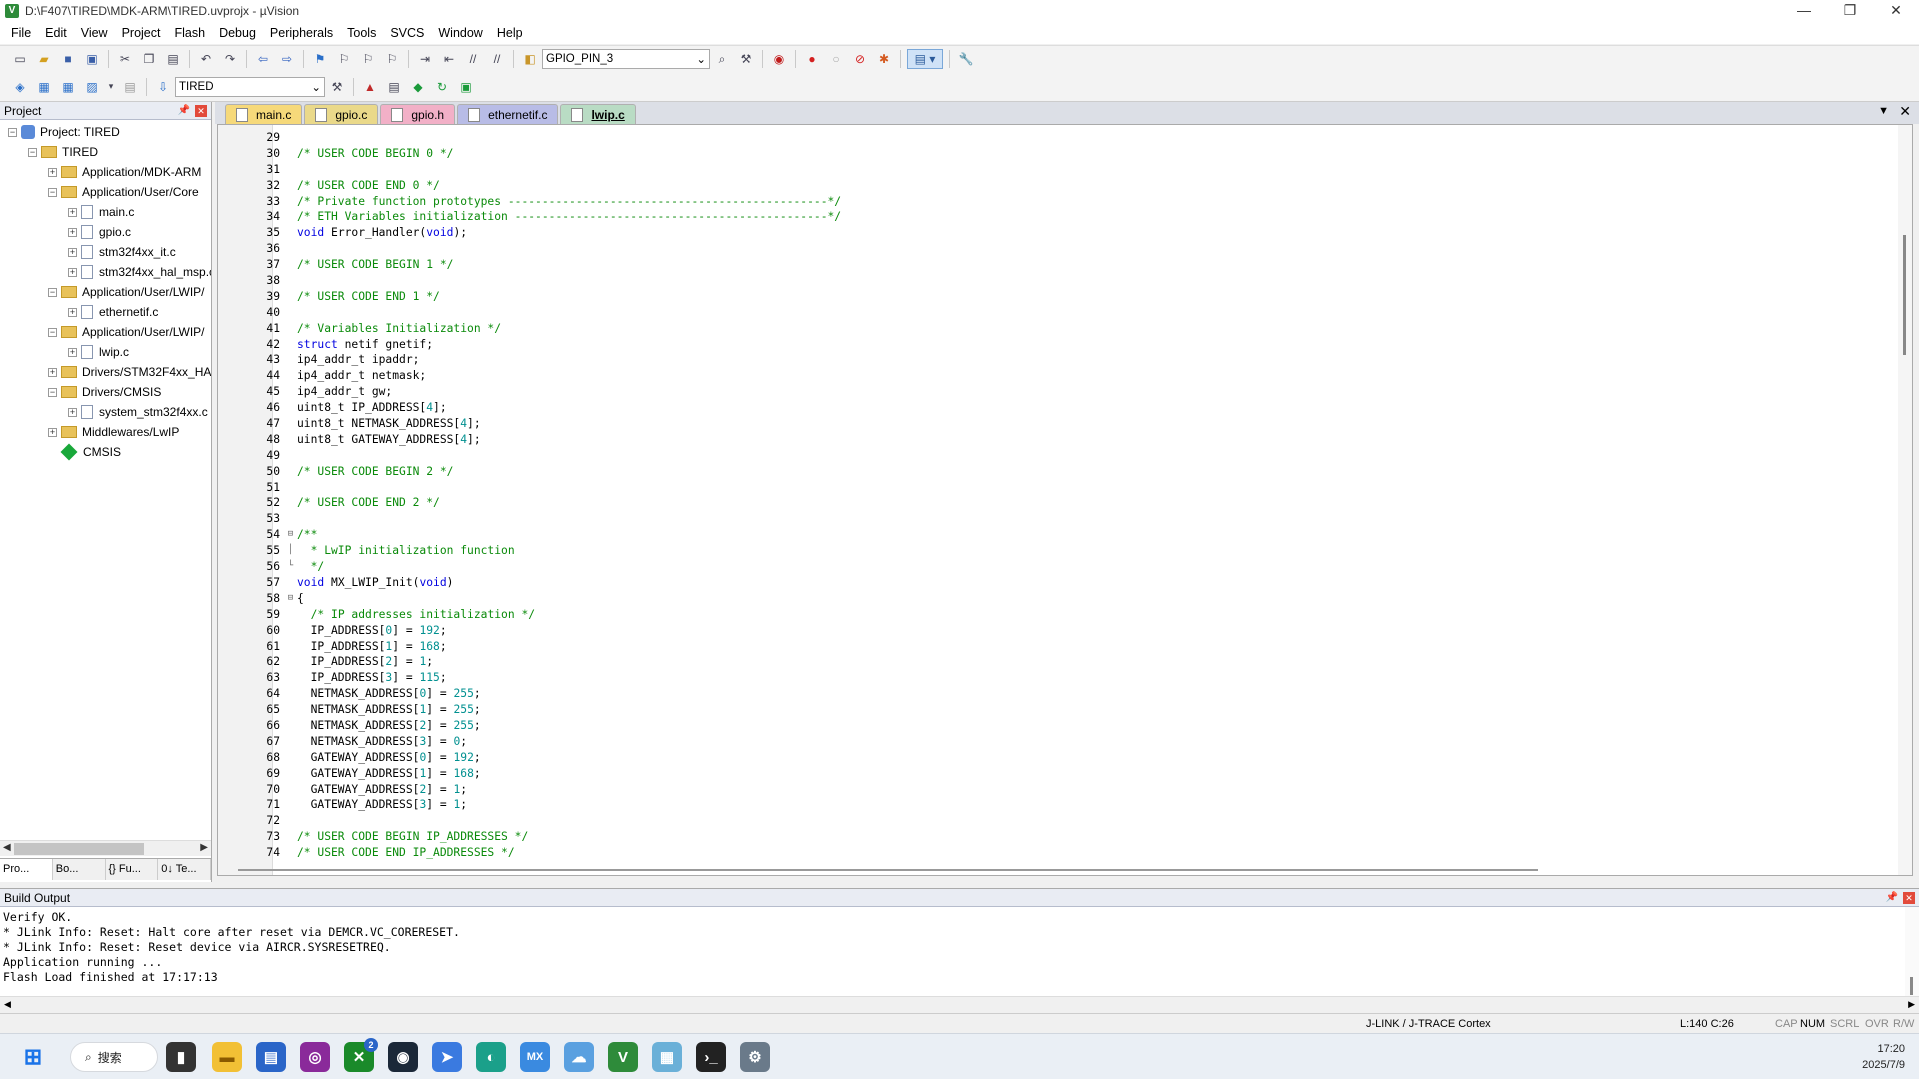 The height and width of the screenshot is (1079, 1919). I want to click on code-line: 46 uint8_t IP_ADDRESS[4];, so click(1038, 408).